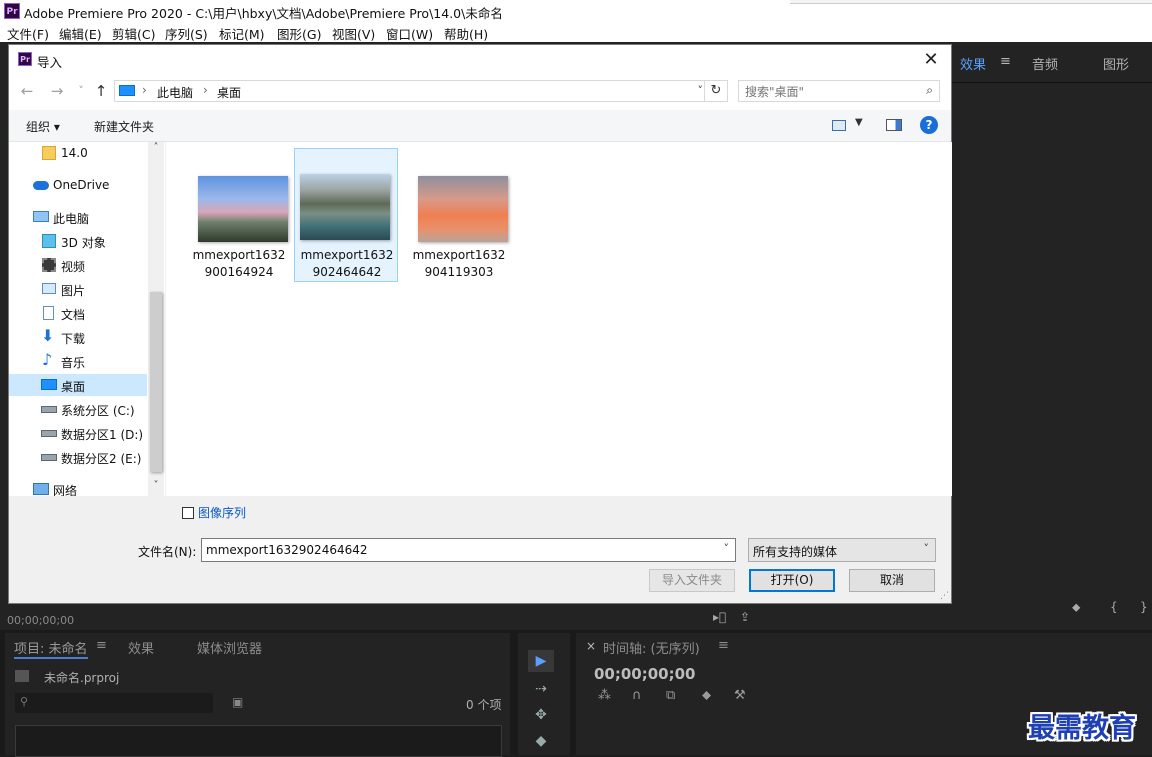 The width and height of the screenshot is (1152, 757). Describe the element at coordinates (175, 92) in the screenshot. I see `breadcrumb-this-pc: 此电脑` at that location.